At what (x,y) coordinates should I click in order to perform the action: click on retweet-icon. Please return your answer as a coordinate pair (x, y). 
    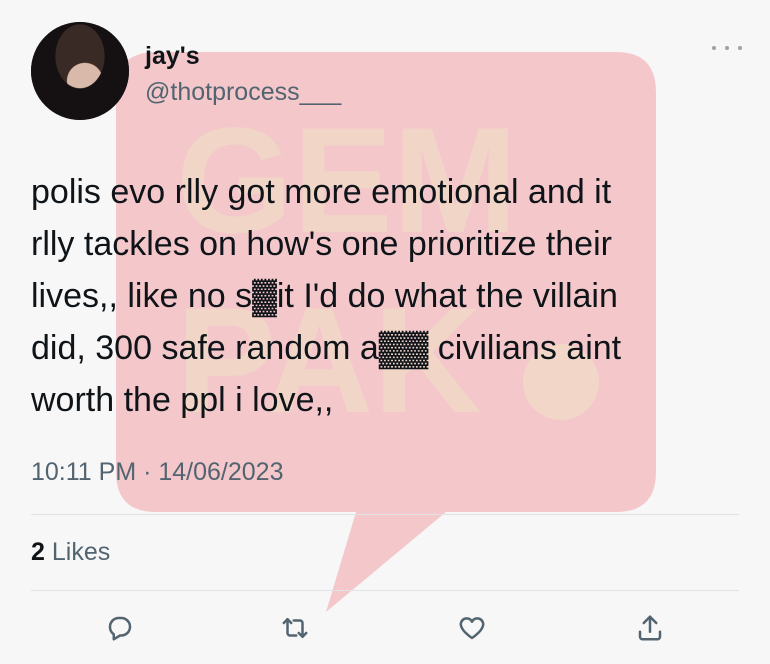
    Looking at the image, I should click on (295, 628).